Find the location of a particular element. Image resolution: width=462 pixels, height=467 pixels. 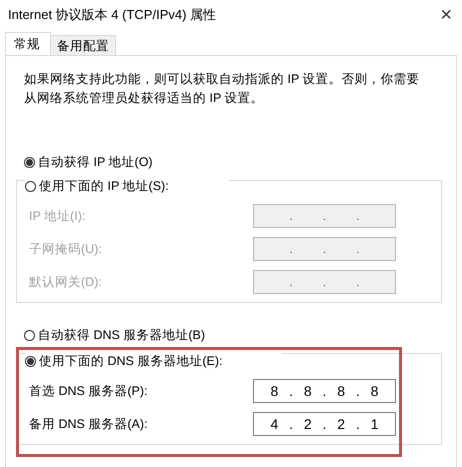

field-label: 备用 DNS 服务器(A): is located at coordinates (88, 424).